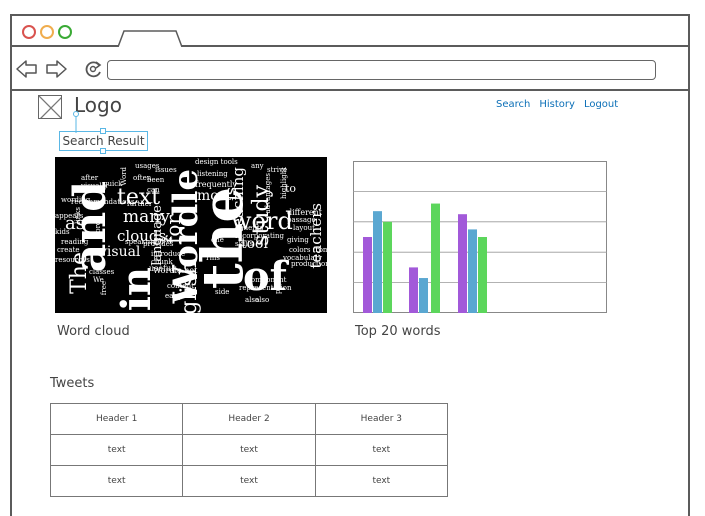  Describe the element at coordinates (50, 107) in the screenshot. I see `image-placeholder-icon` at that location.